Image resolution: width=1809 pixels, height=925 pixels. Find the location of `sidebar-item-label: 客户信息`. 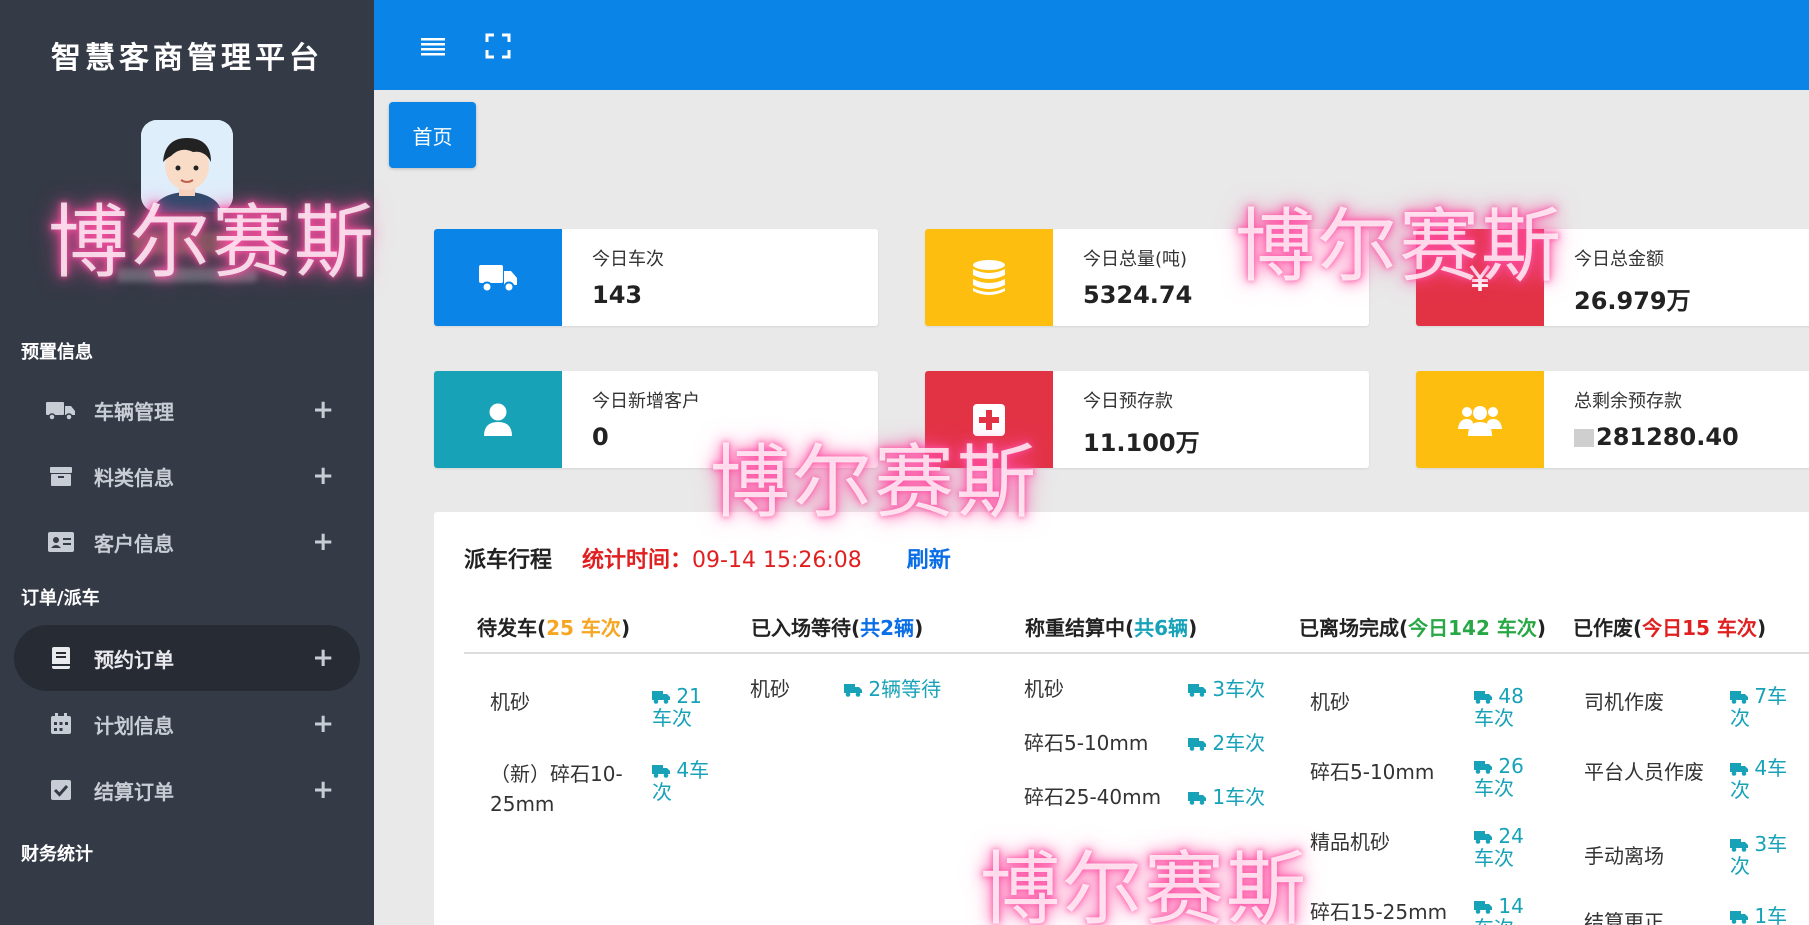

sidebar-item-label: 客户信息 is located at coordinates (134, 543).